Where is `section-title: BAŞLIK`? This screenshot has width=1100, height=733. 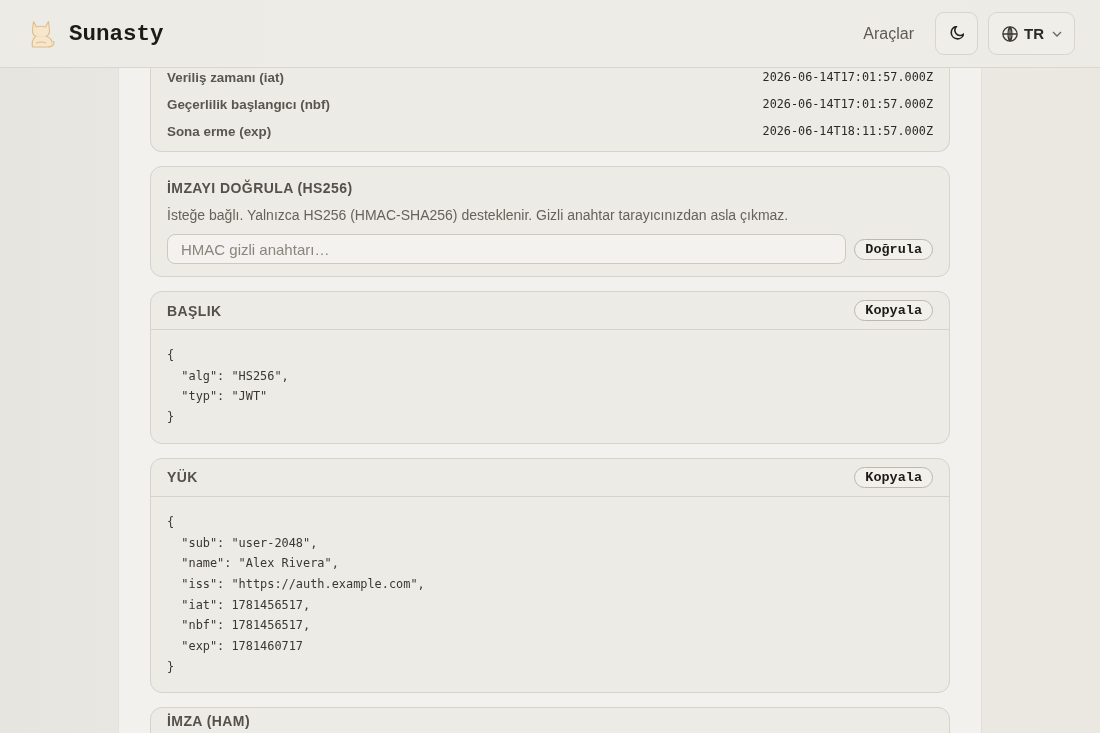 section-title: BAŞLIK is located at coordinates (194, 310).